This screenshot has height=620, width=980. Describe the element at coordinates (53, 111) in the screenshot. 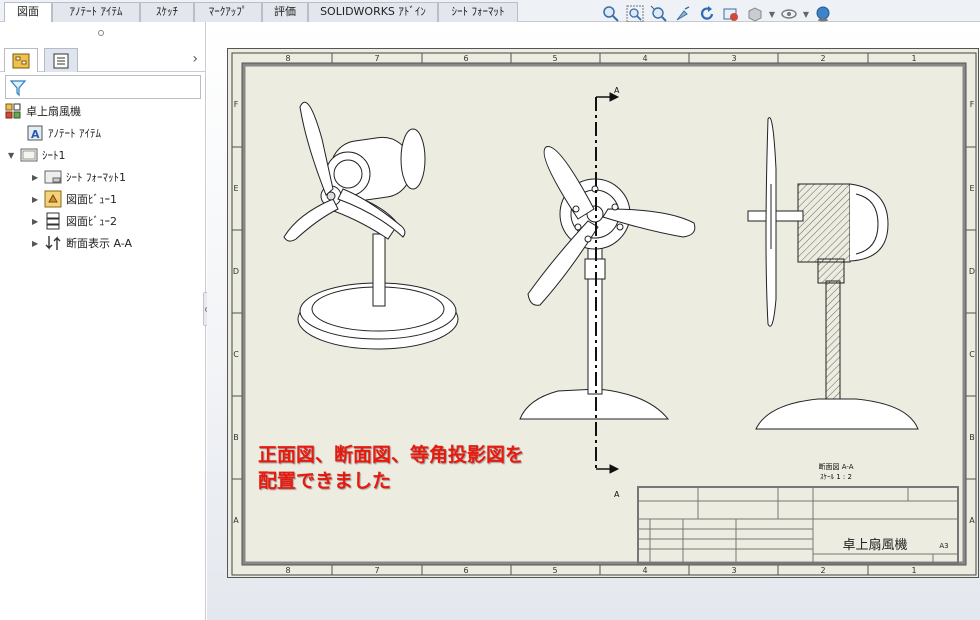

I see `tree-item-label: 卓上扇風機` at that location.